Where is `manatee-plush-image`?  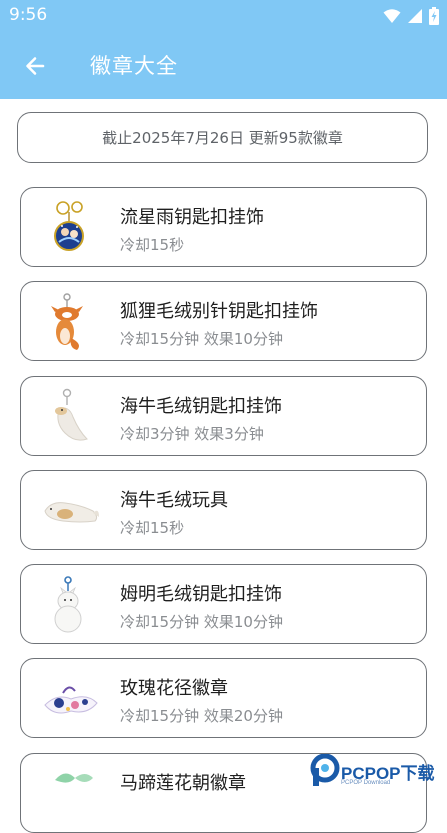 manatee-plush-image is located at coordinates (71, 512).